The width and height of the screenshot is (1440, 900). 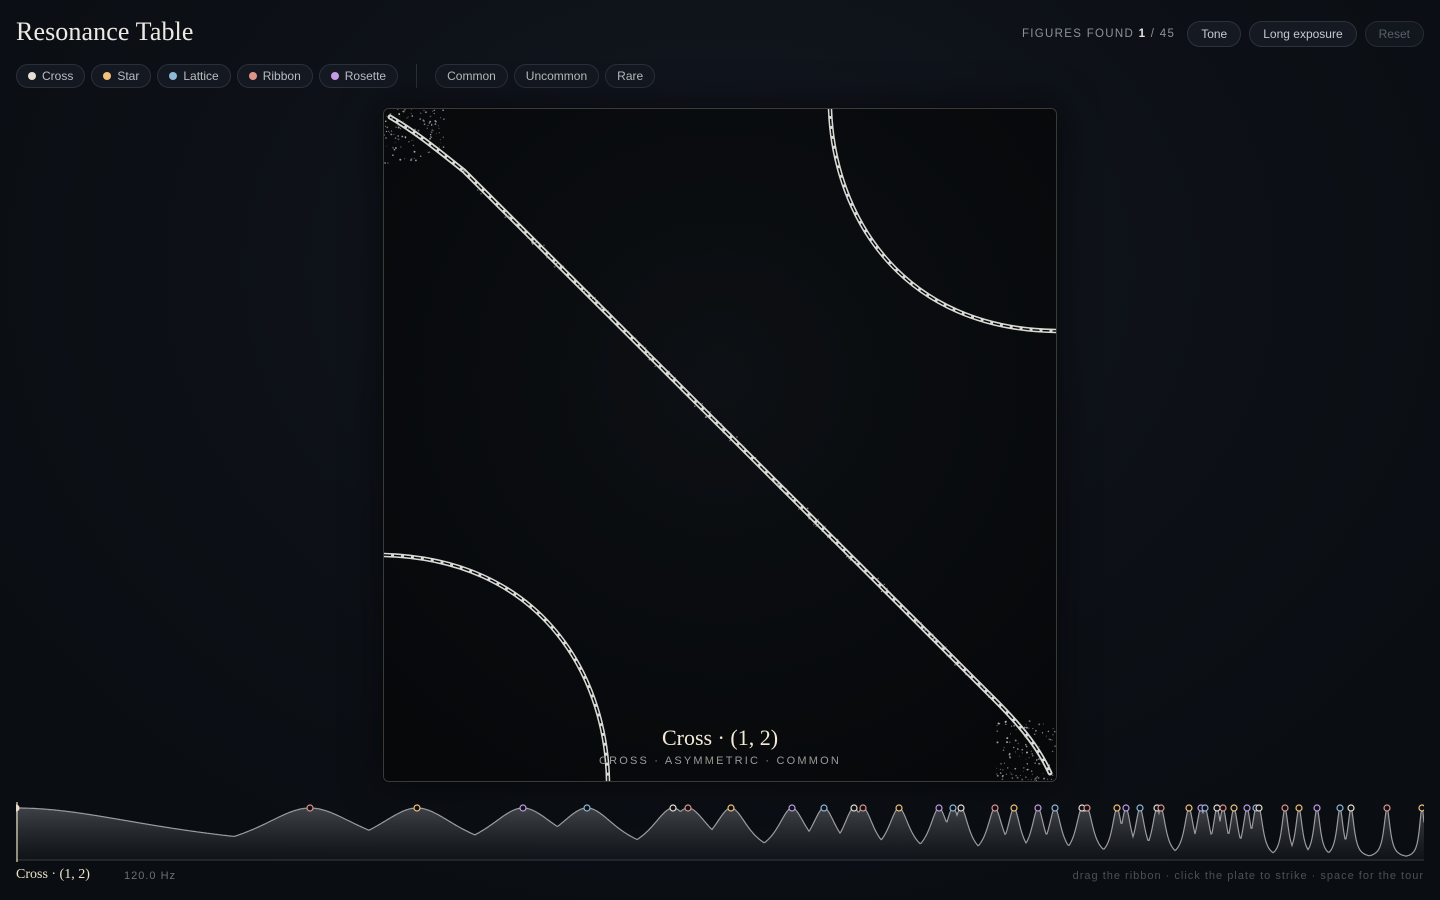 What do you see at coordinates (1214, 34) in the screenshot?
I see `tone-button: Tone` at bounding box center [1214, 34].